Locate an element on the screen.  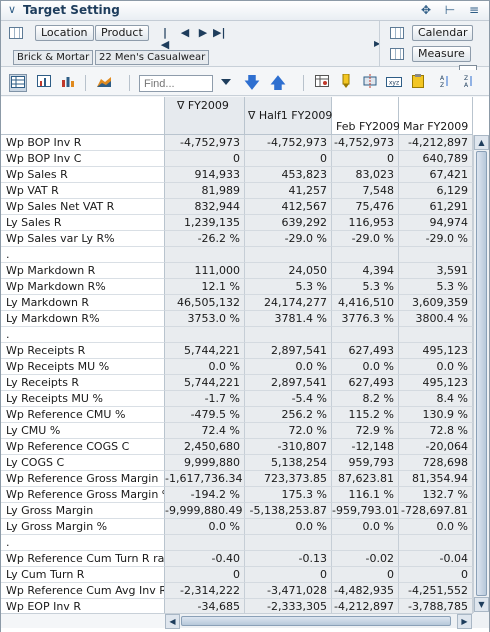
table-cell: 2,897,541 is located at coordinates (288, 383).